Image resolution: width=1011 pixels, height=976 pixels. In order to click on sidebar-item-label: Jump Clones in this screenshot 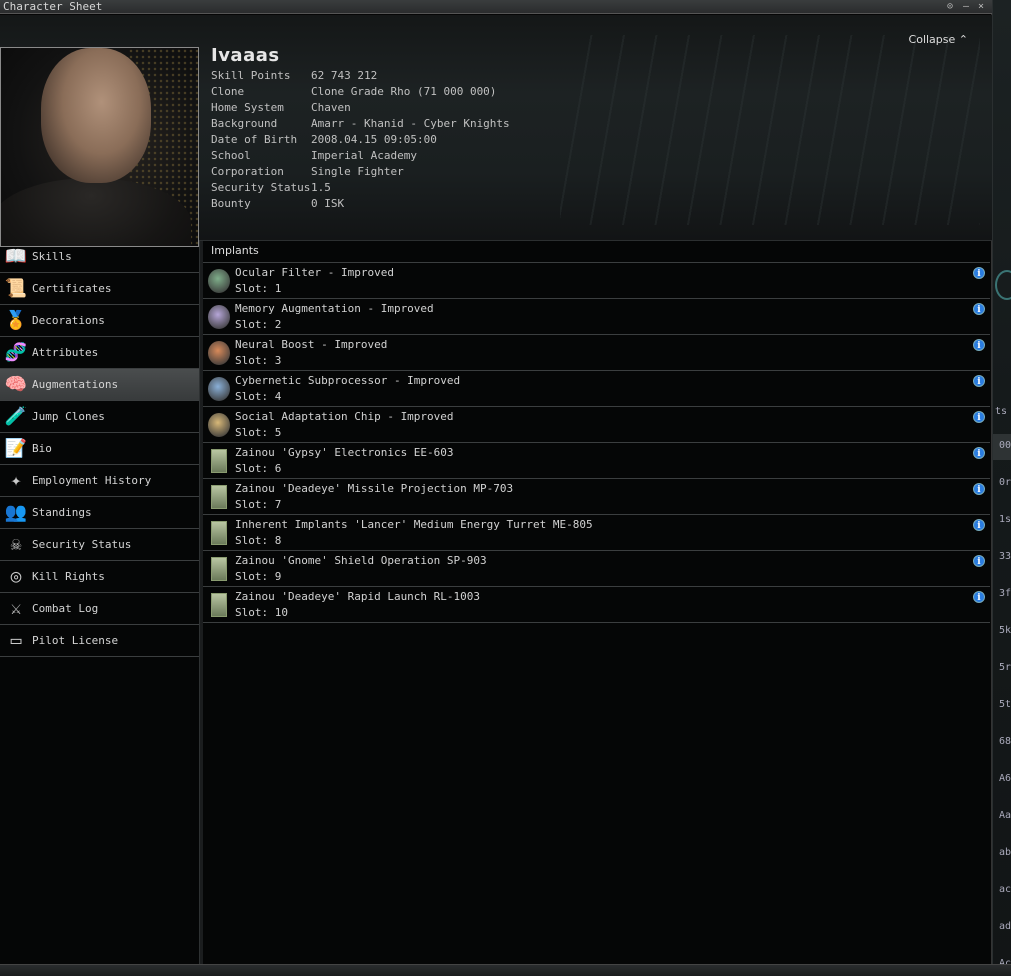, I will do `click(68, 416)`.